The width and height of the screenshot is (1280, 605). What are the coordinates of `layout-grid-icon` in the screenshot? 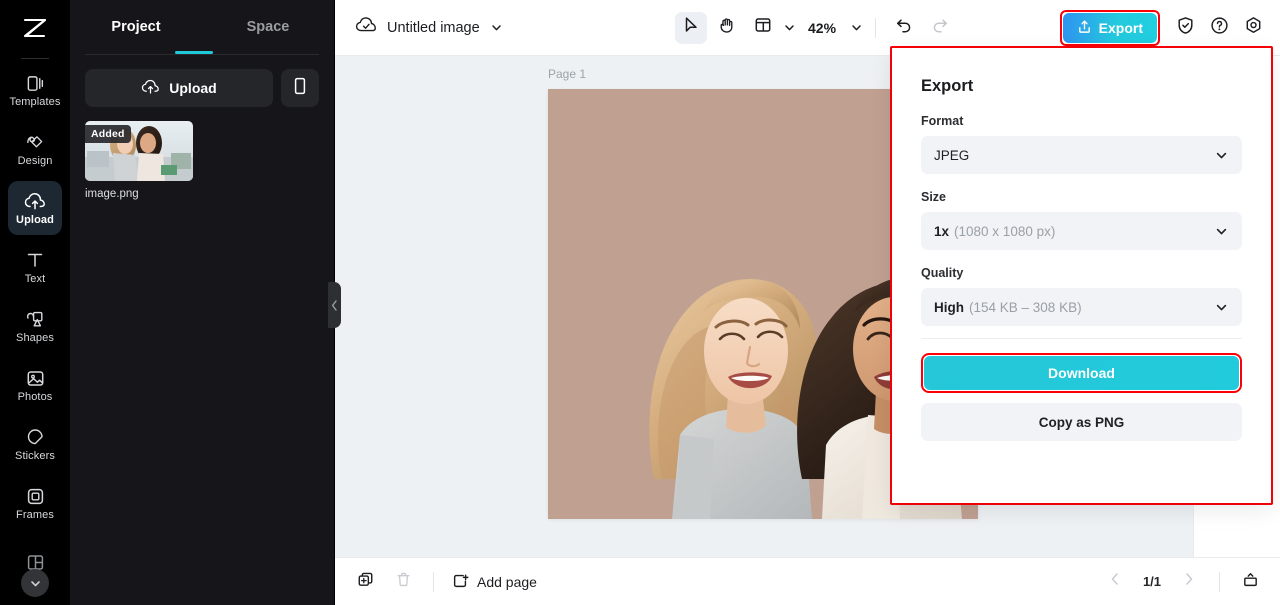 It's located at (763, 27).